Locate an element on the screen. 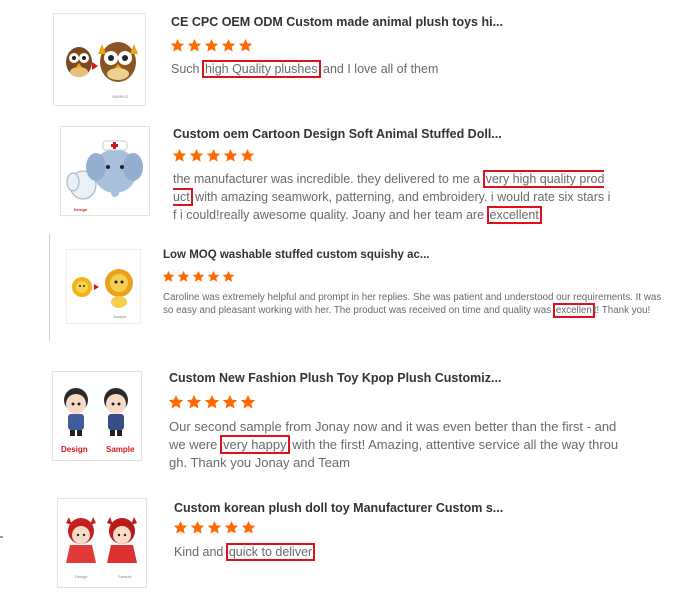 This screenshot has height=600, width=695. highlighted-phrase: high Quality plushes is located at coordinates (261, 69).